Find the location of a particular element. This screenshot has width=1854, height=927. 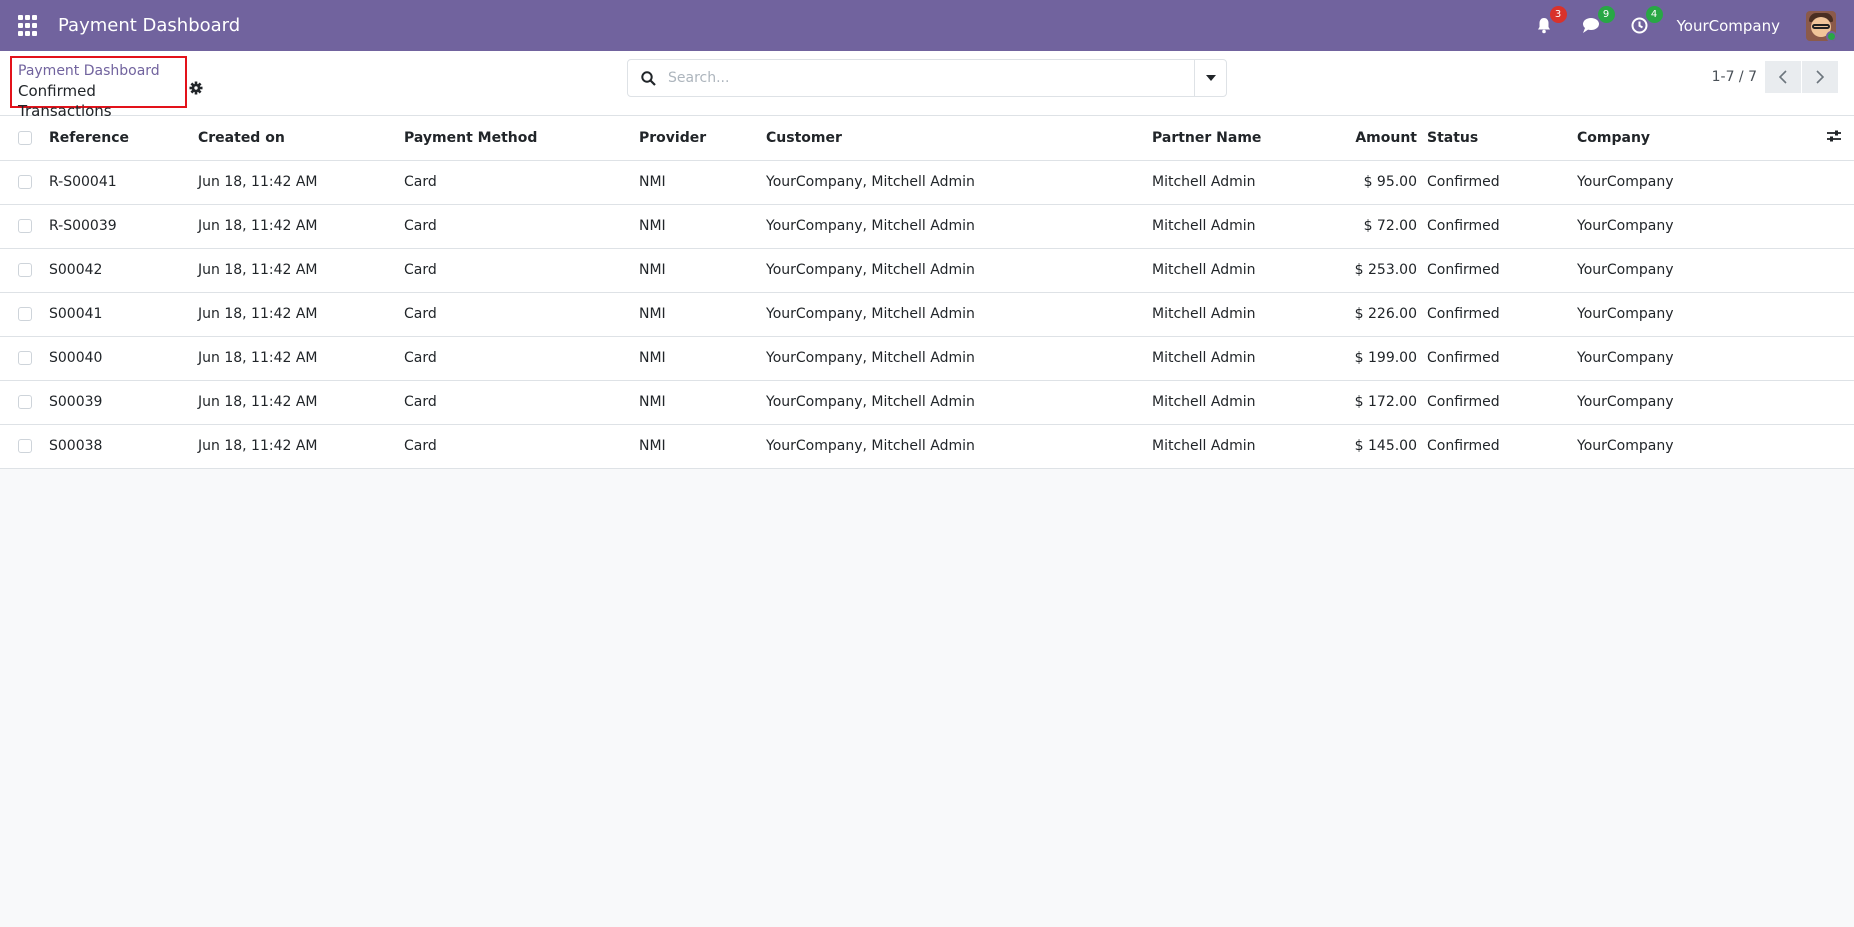

breadcrumb-parent-link: Payment Dashboard is located at coordinates (98, 71).